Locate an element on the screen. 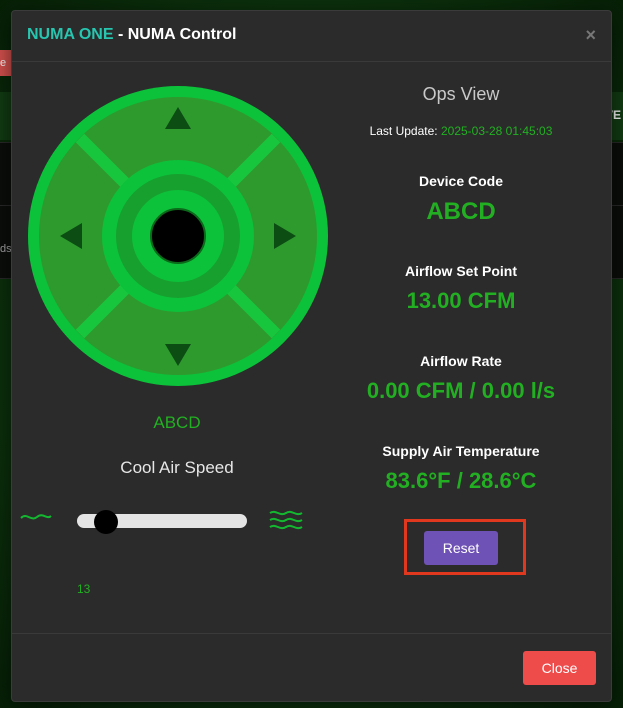 The image size is (623, 708). high-speed-icon is located at coordinates (286, 520).